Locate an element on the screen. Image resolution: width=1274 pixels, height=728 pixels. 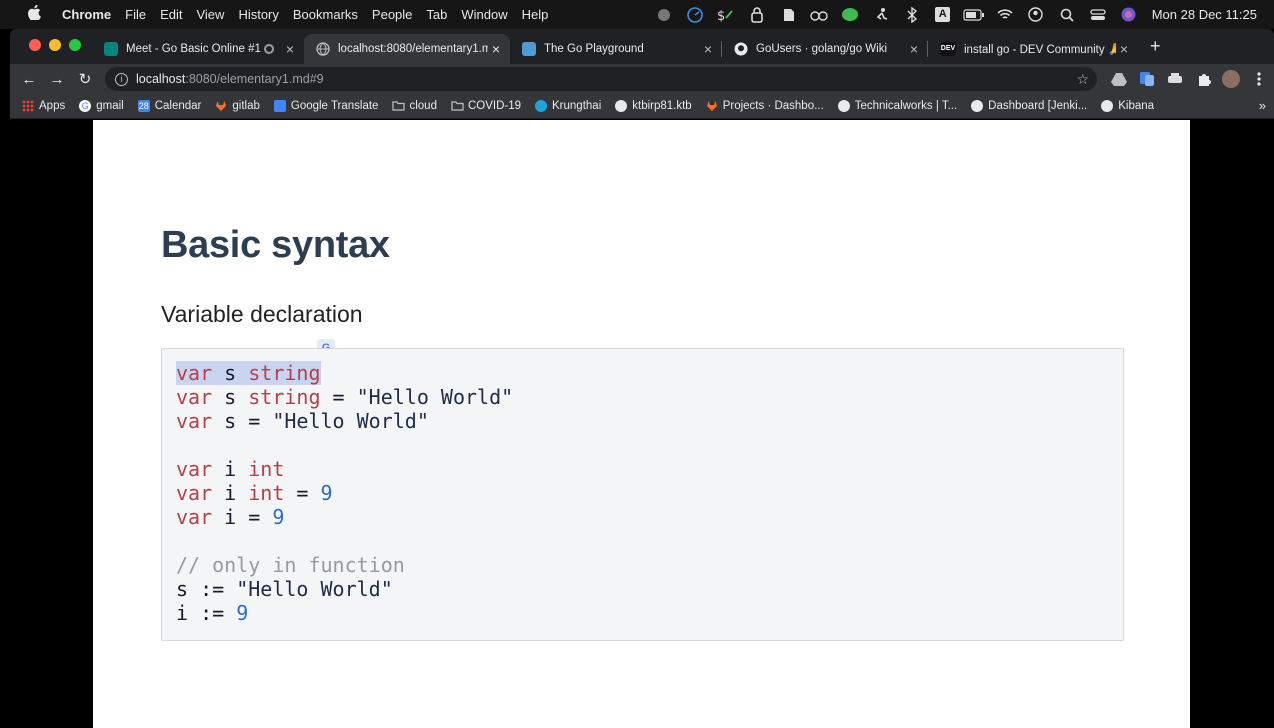
extensions-puzzle-icon is located at coordinates (1203, 79).